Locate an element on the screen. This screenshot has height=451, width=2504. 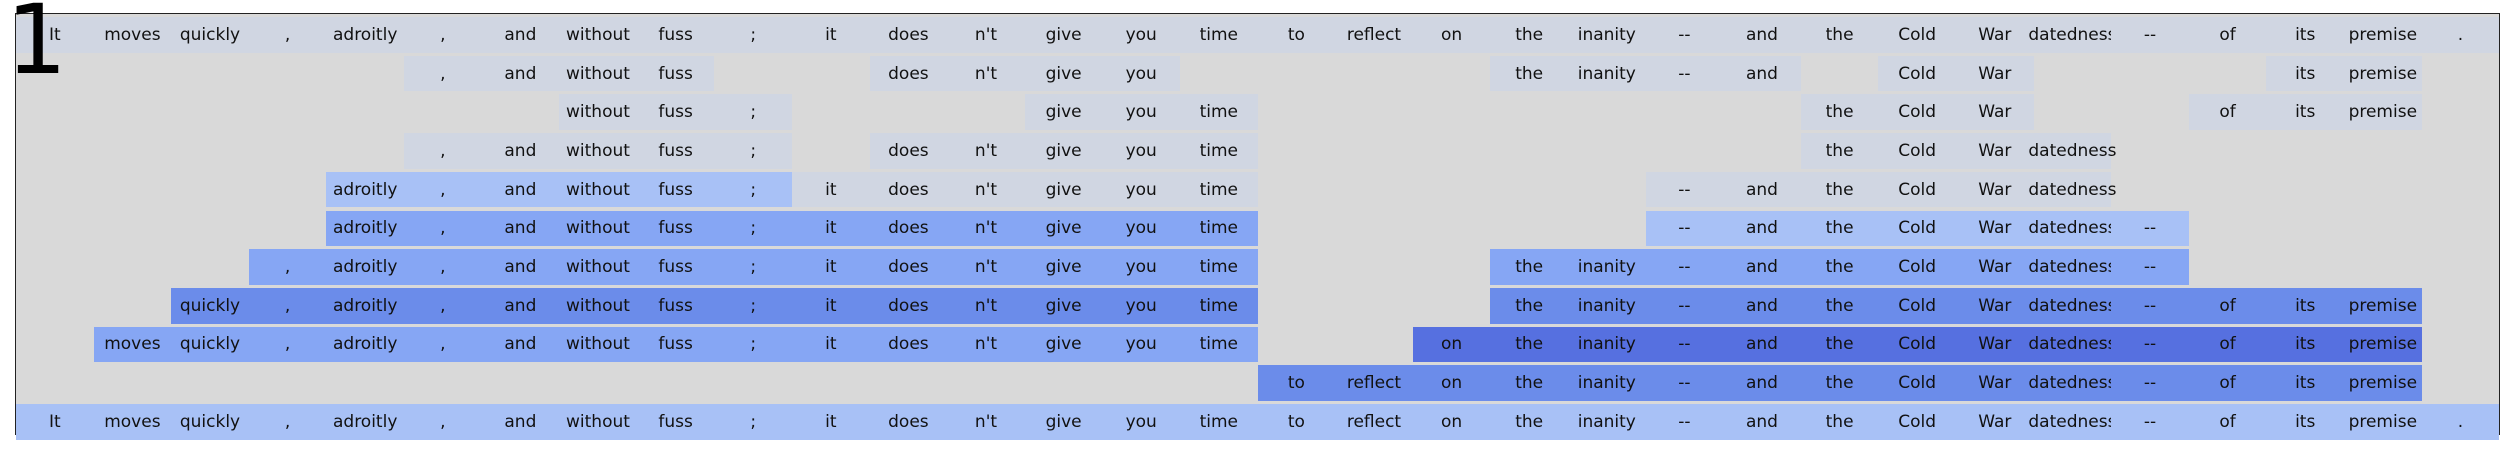
token-cell: to is located at coordinates (1296, 383).